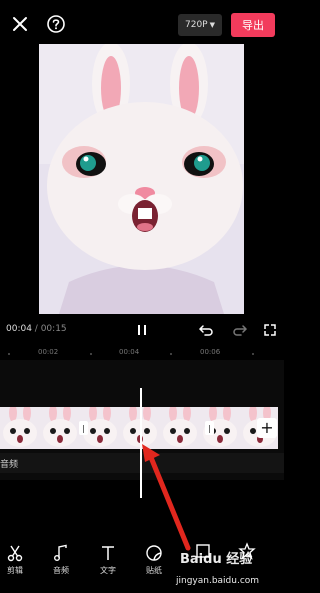 This screenshot has width=320, height=593. I want to click on video-clip-filmstrip, so click(139, 428).